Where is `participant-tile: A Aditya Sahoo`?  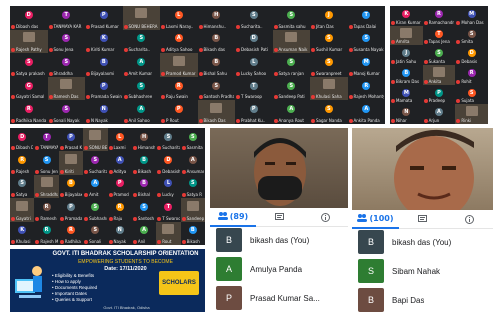 participant-tile: A Aditya Sahoo is located at coordinates (179, 42).